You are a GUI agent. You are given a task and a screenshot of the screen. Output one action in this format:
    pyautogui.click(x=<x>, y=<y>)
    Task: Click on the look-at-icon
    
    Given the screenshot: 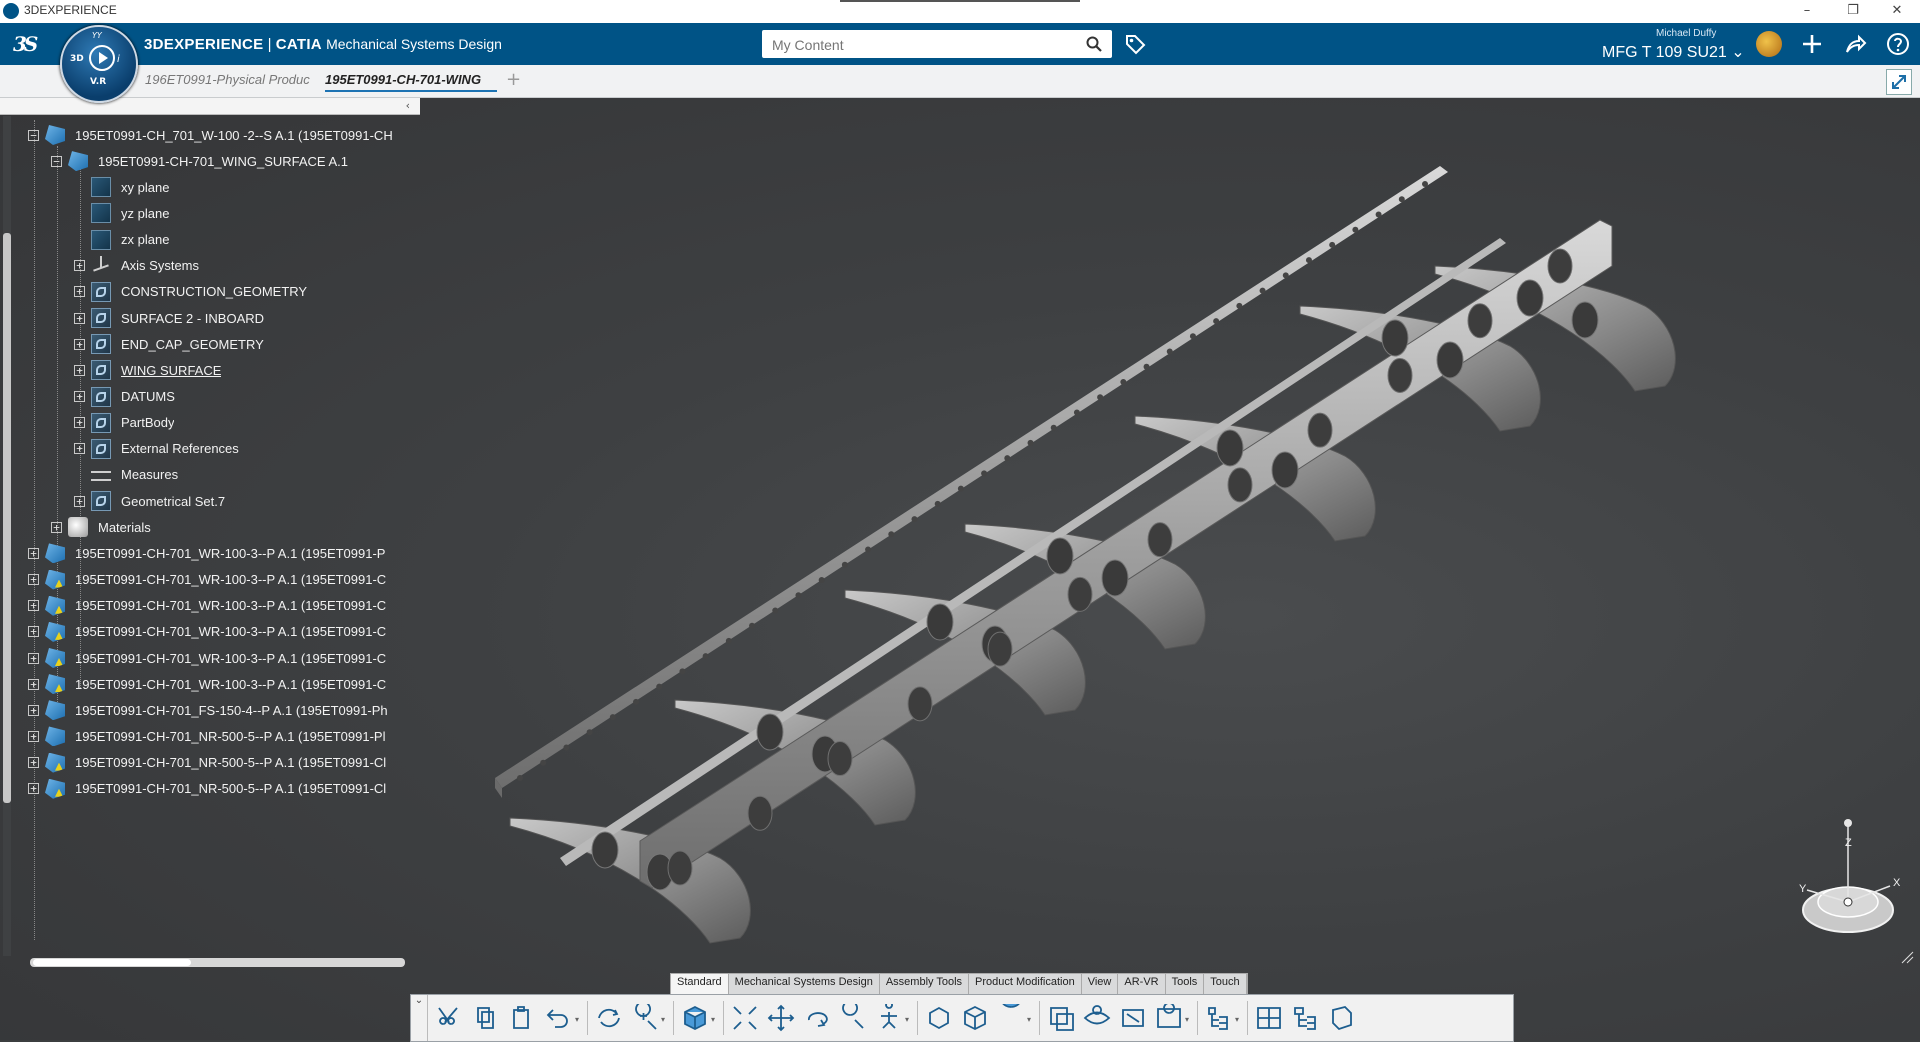 What is the action you would take?
    pyautogui.click(x=889, y=1018)
    